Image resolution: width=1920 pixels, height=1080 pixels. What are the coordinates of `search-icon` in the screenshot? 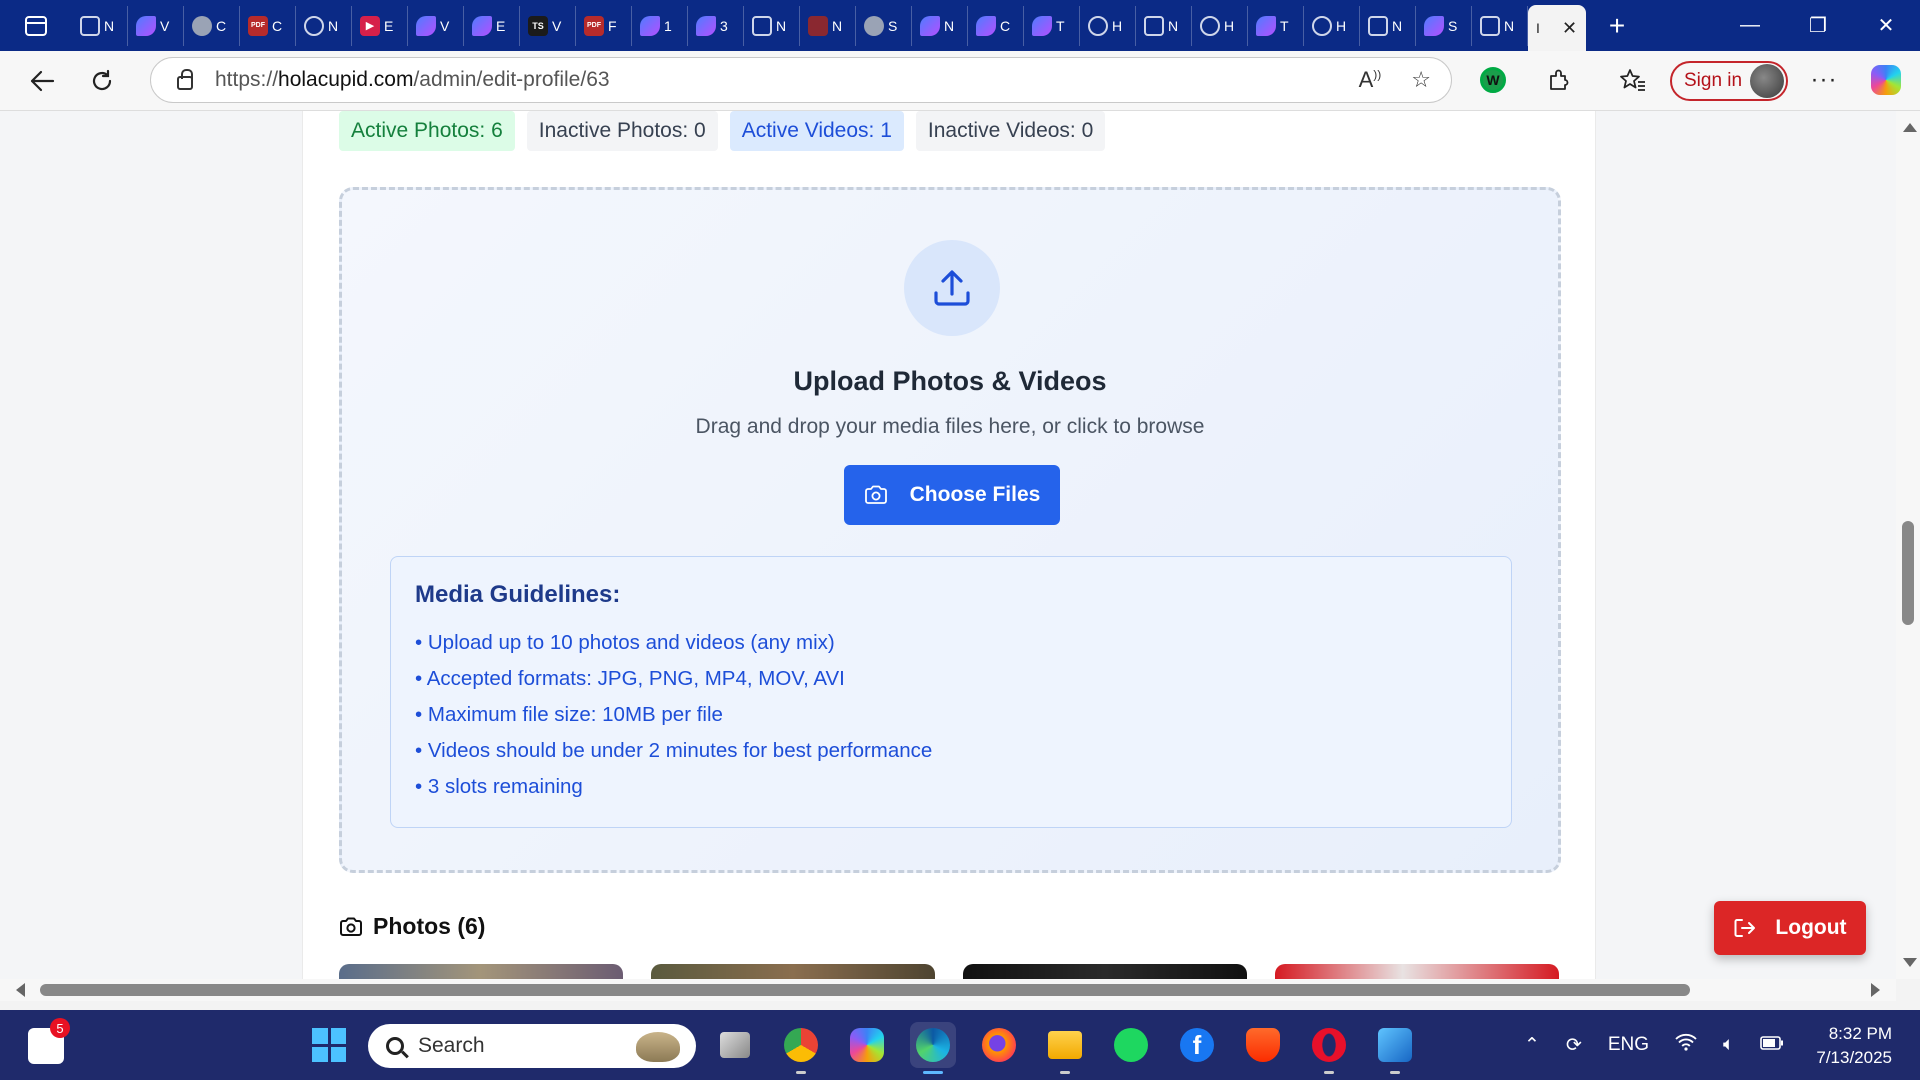 It's located at (395, 1046).